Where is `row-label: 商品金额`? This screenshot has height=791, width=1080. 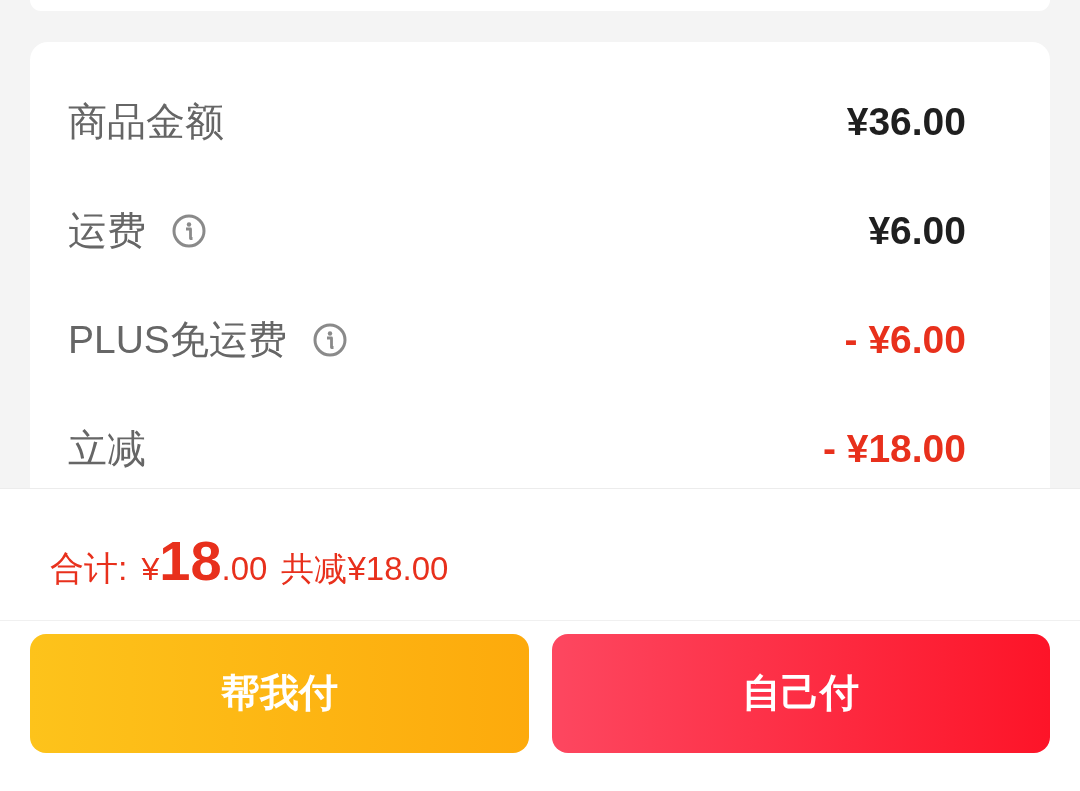 row-label: 商品金额 is located at coordinates (146, 122).